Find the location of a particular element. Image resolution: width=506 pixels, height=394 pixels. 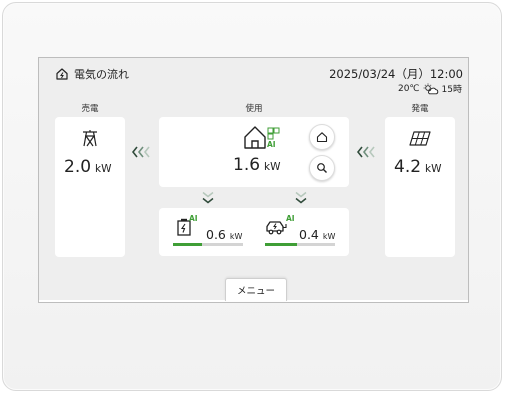

ev-ai-badge: AI is located at coordinates (290, 218).